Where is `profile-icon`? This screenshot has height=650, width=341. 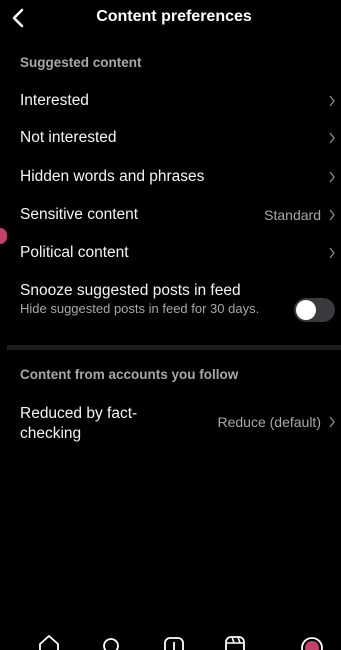 profile-icon is located at coordinates (312, 641).